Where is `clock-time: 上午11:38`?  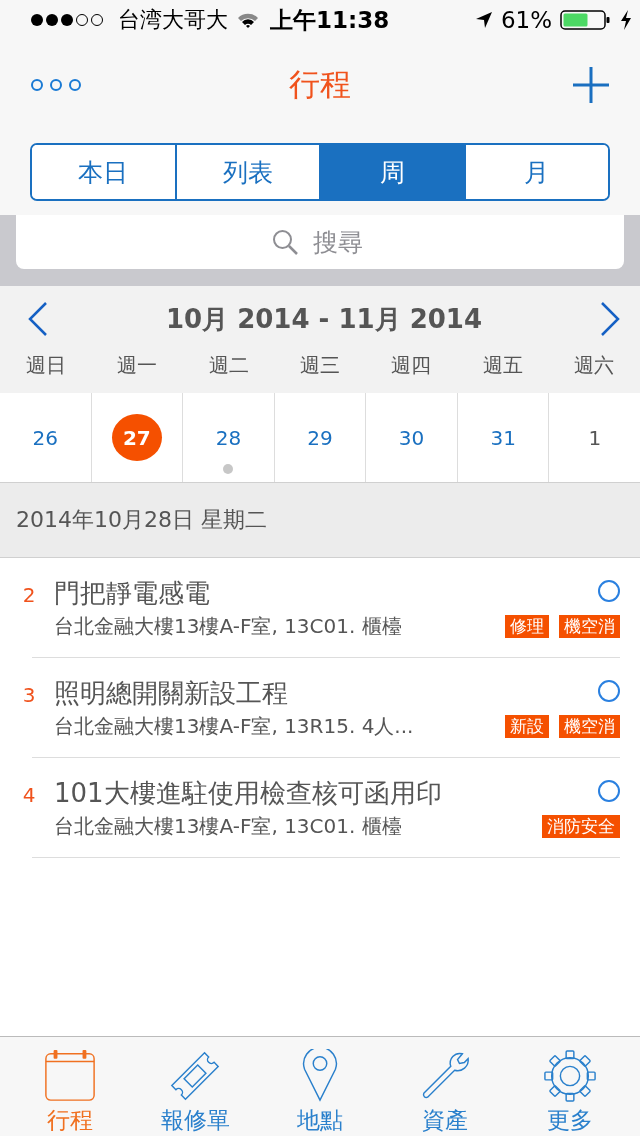 clock-time: 上午11:38 is located at coordinates (330, 20).